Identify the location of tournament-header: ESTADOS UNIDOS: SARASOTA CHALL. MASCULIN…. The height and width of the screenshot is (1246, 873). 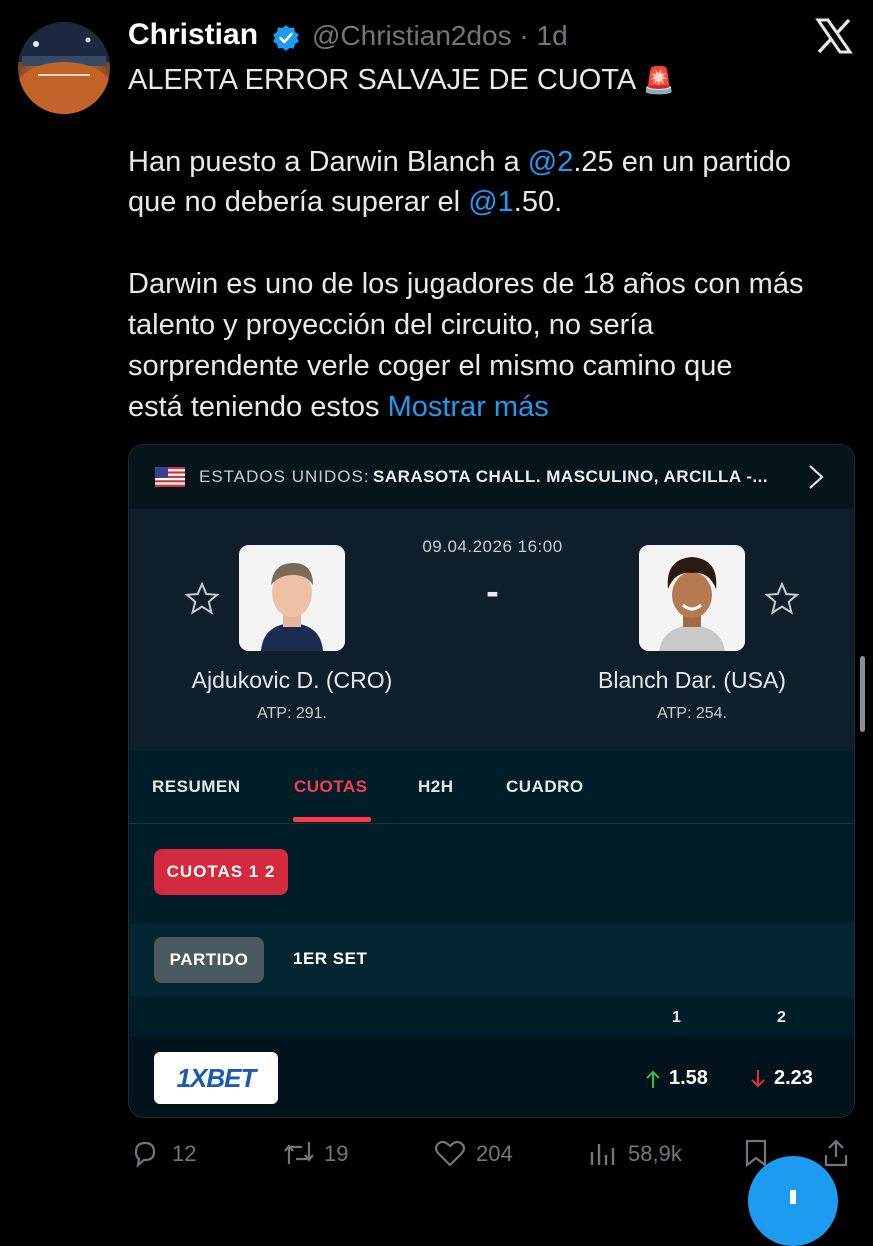
(491, 477).